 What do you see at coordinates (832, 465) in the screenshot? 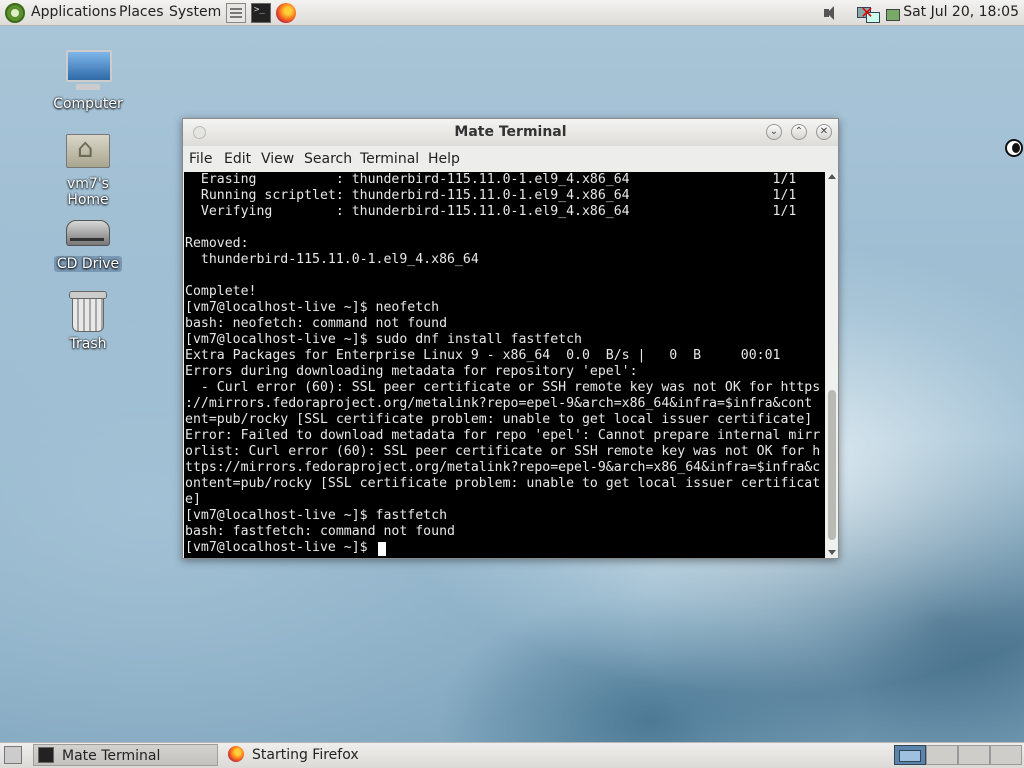
I see `scrollbar-thumb` at bounding box center [832, 465].